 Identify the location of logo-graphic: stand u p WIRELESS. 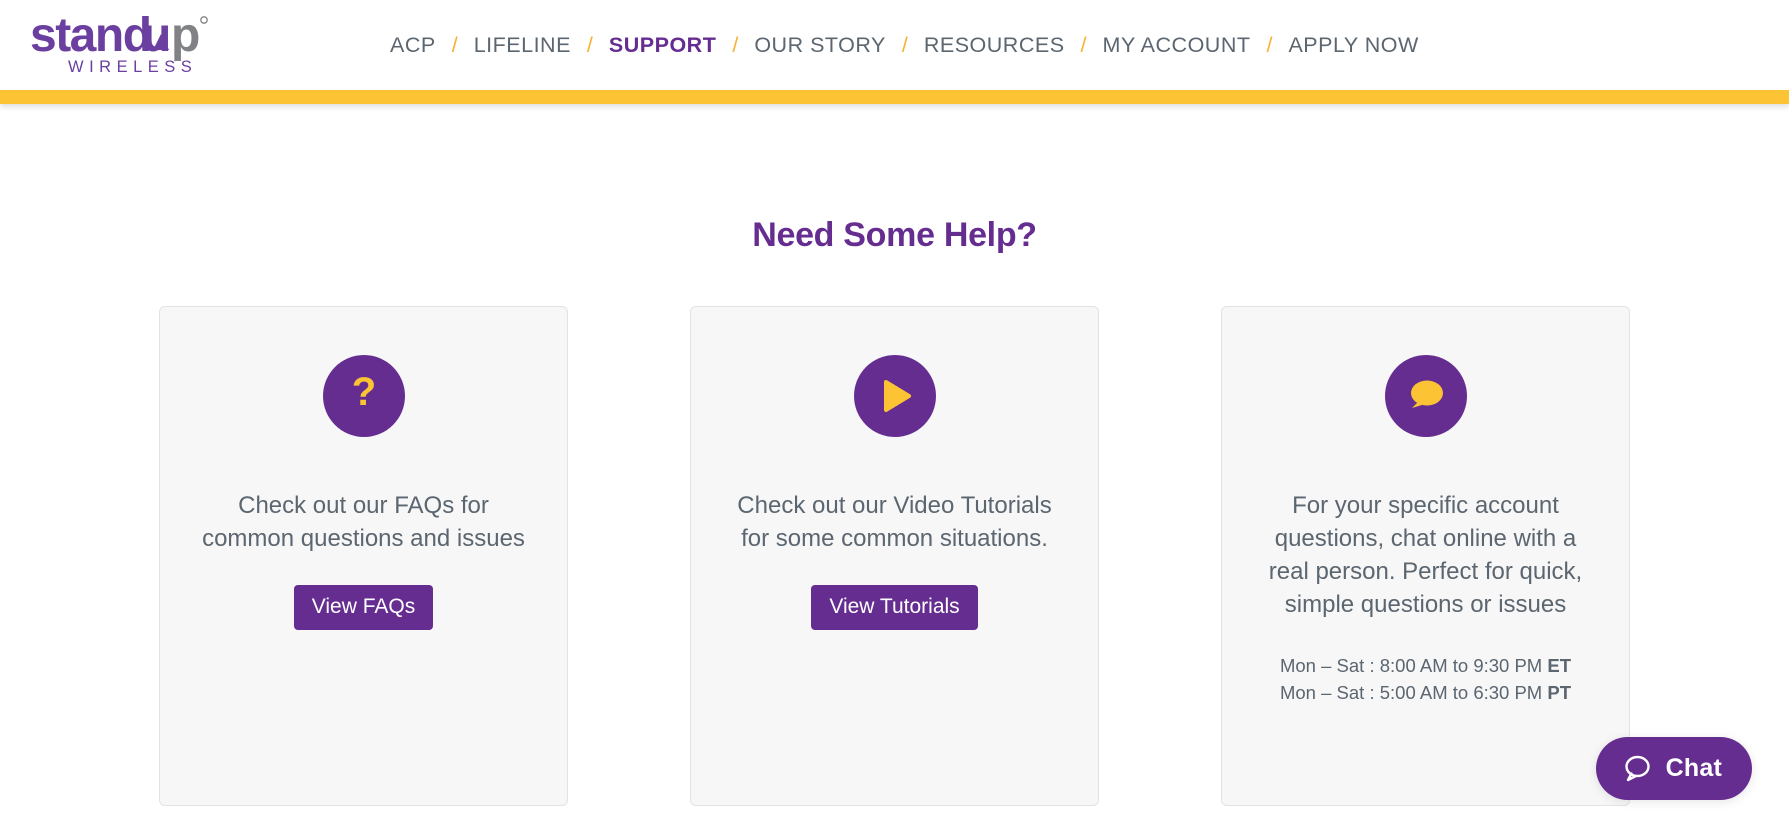
(119, 42).